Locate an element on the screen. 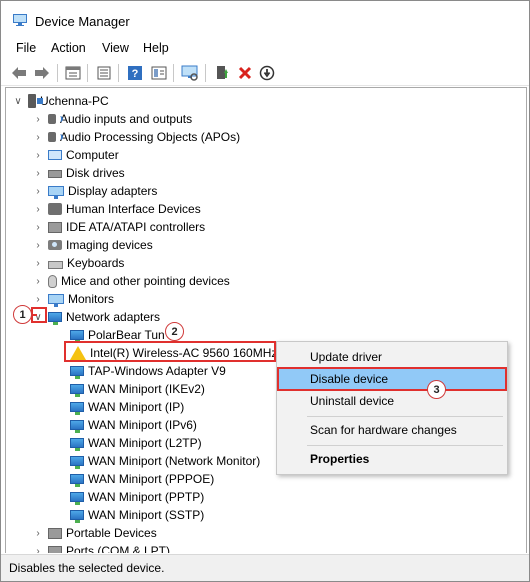  tree-item-label: Network adapters is located at coordinates (113, 317).